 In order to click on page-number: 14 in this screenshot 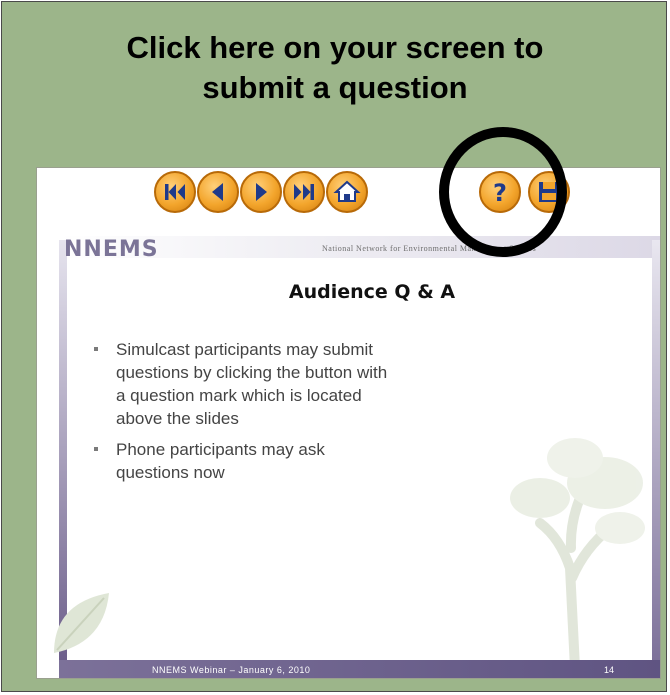, I will do `click(608, 670)`.